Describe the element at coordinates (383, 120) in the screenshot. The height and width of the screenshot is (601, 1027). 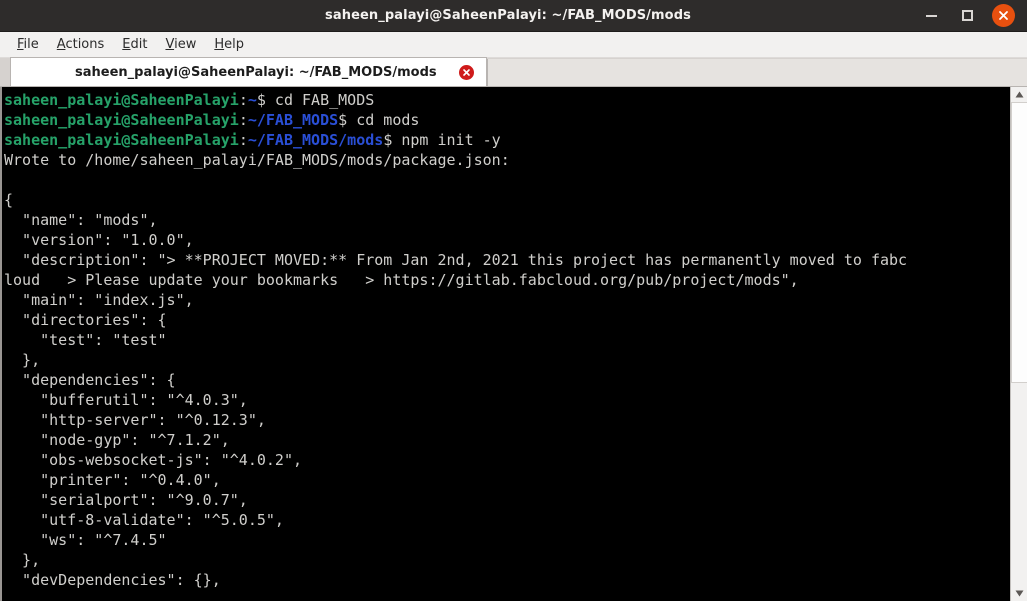
I see `prompt-command: cd mods` at that location.